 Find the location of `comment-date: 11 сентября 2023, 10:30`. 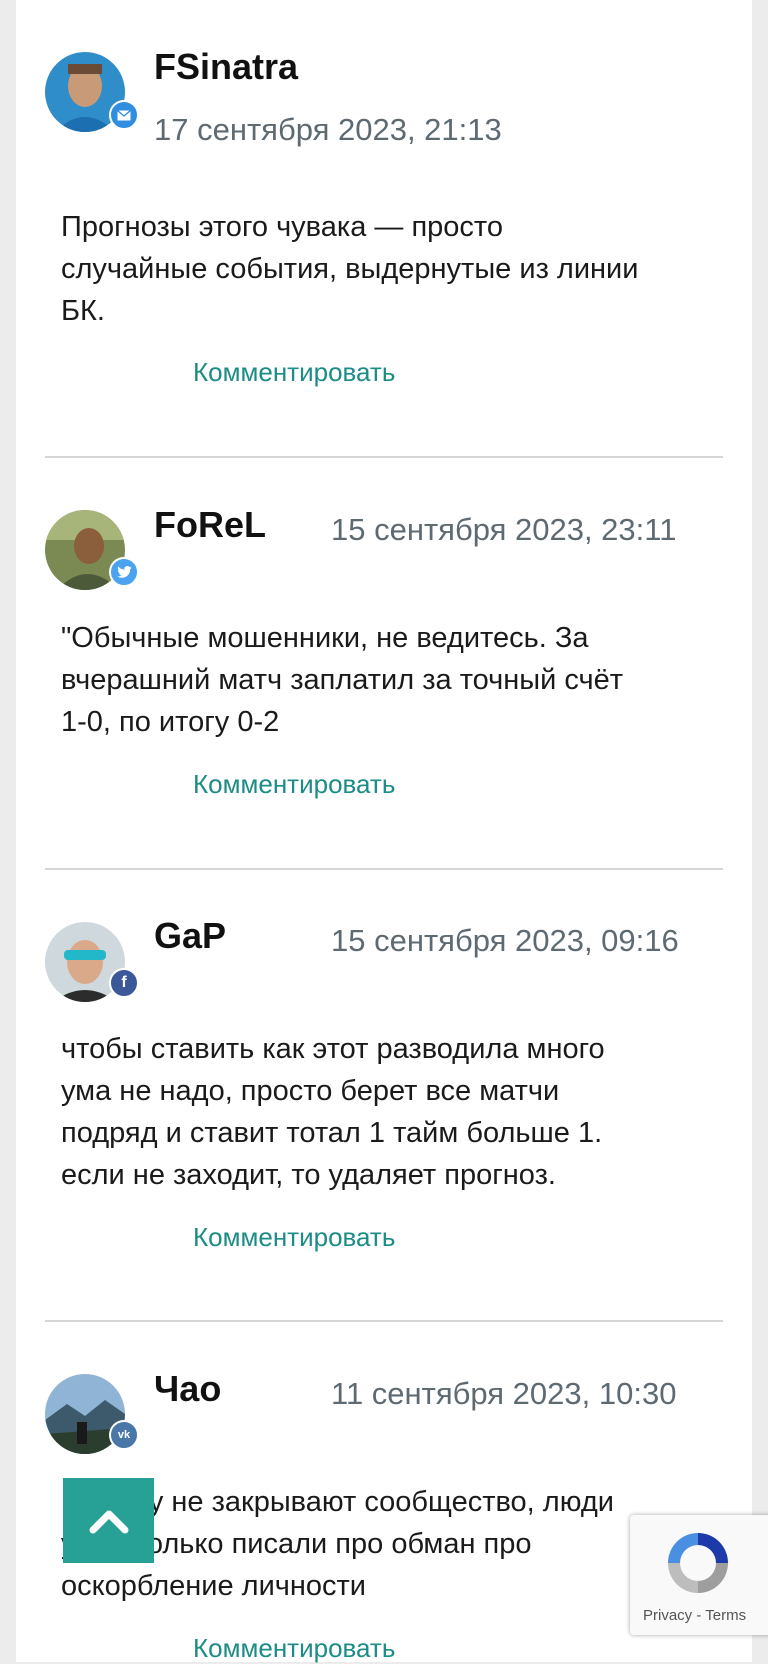

comment-date: 11 сентября 2023, 10:30 is located at coordinates (504, 1393).